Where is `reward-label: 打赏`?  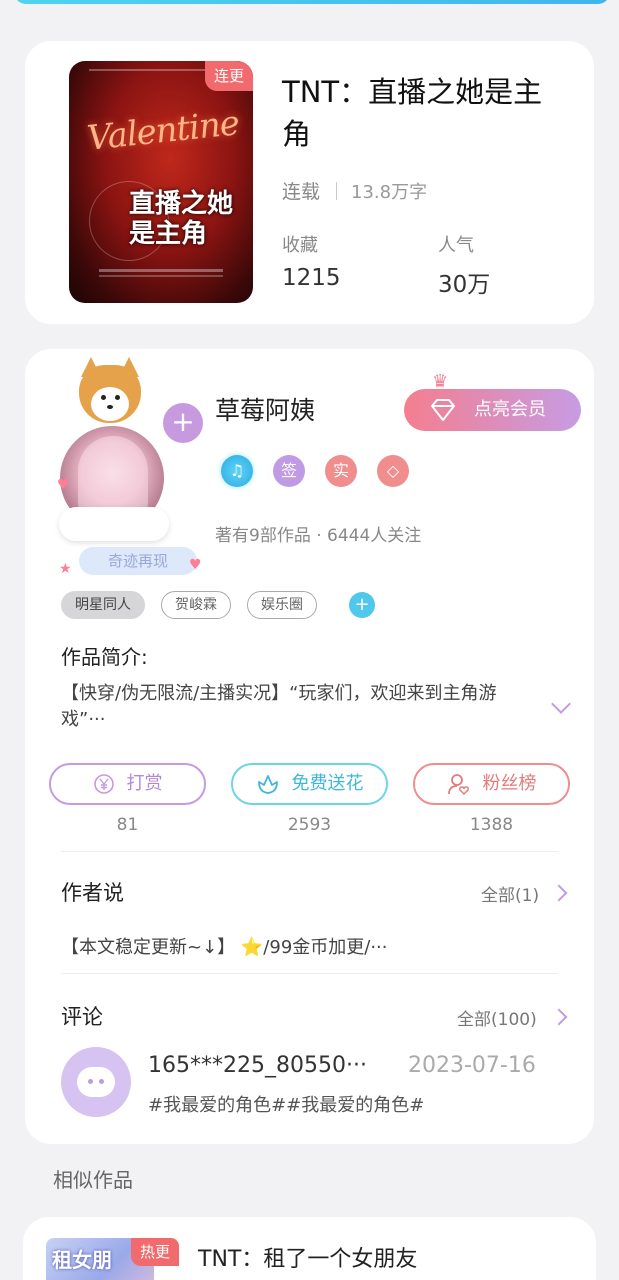 reward-label: 打赏 is located at coordinates (144, 783).